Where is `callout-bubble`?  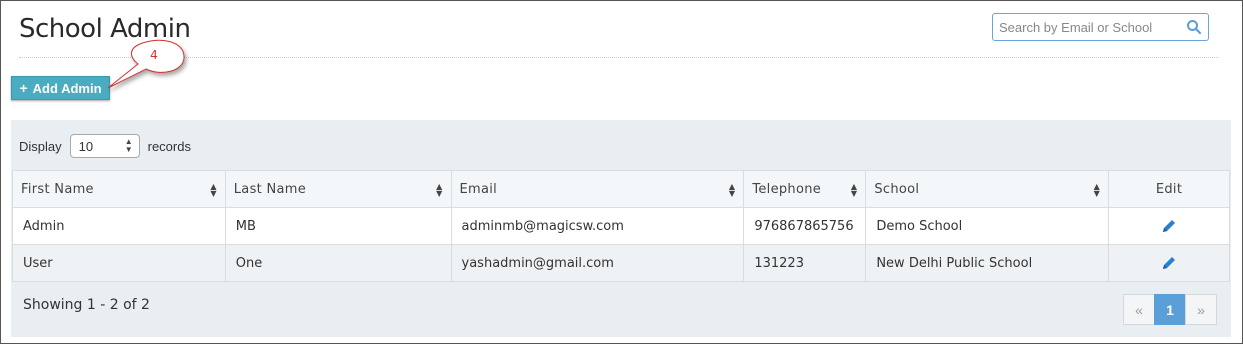 callout-bubble is located at coordinates (146, 64).